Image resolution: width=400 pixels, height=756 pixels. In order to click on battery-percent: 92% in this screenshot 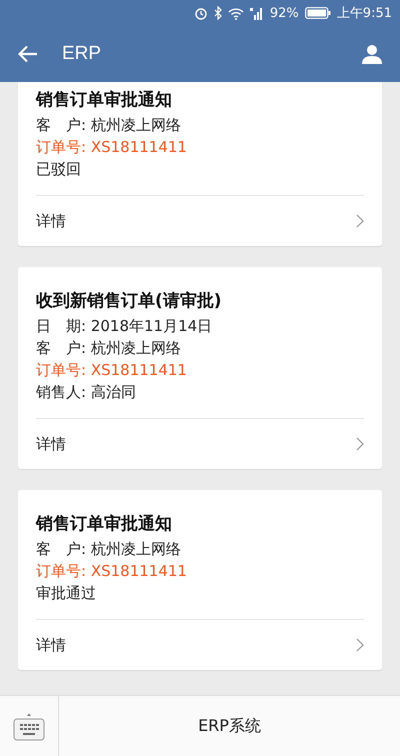, I will do `click(284, 13)`.